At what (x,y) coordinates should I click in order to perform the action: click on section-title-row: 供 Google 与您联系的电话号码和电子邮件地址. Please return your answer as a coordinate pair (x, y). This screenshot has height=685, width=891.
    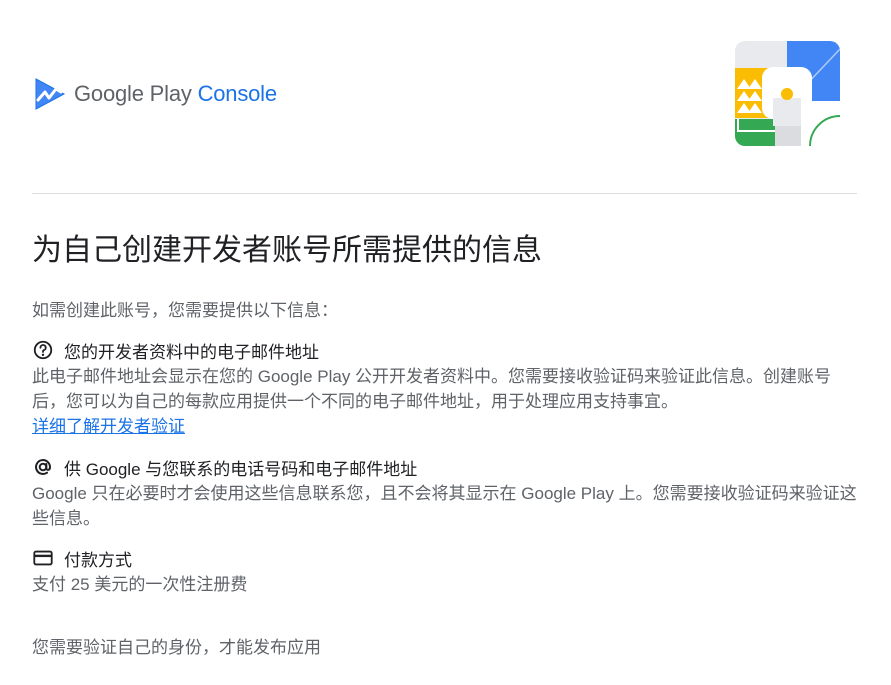
    Looking at the image, I should click on (445, 467).